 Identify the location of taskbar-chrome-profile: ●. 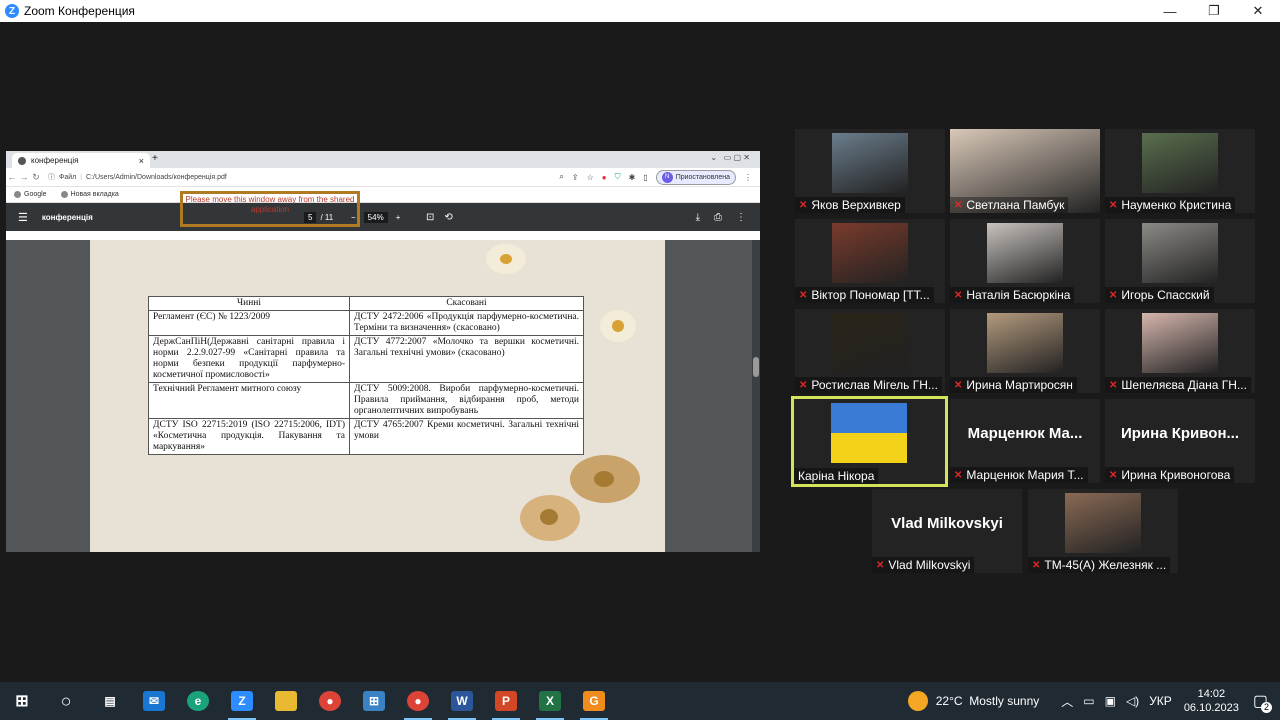
(418, 701).